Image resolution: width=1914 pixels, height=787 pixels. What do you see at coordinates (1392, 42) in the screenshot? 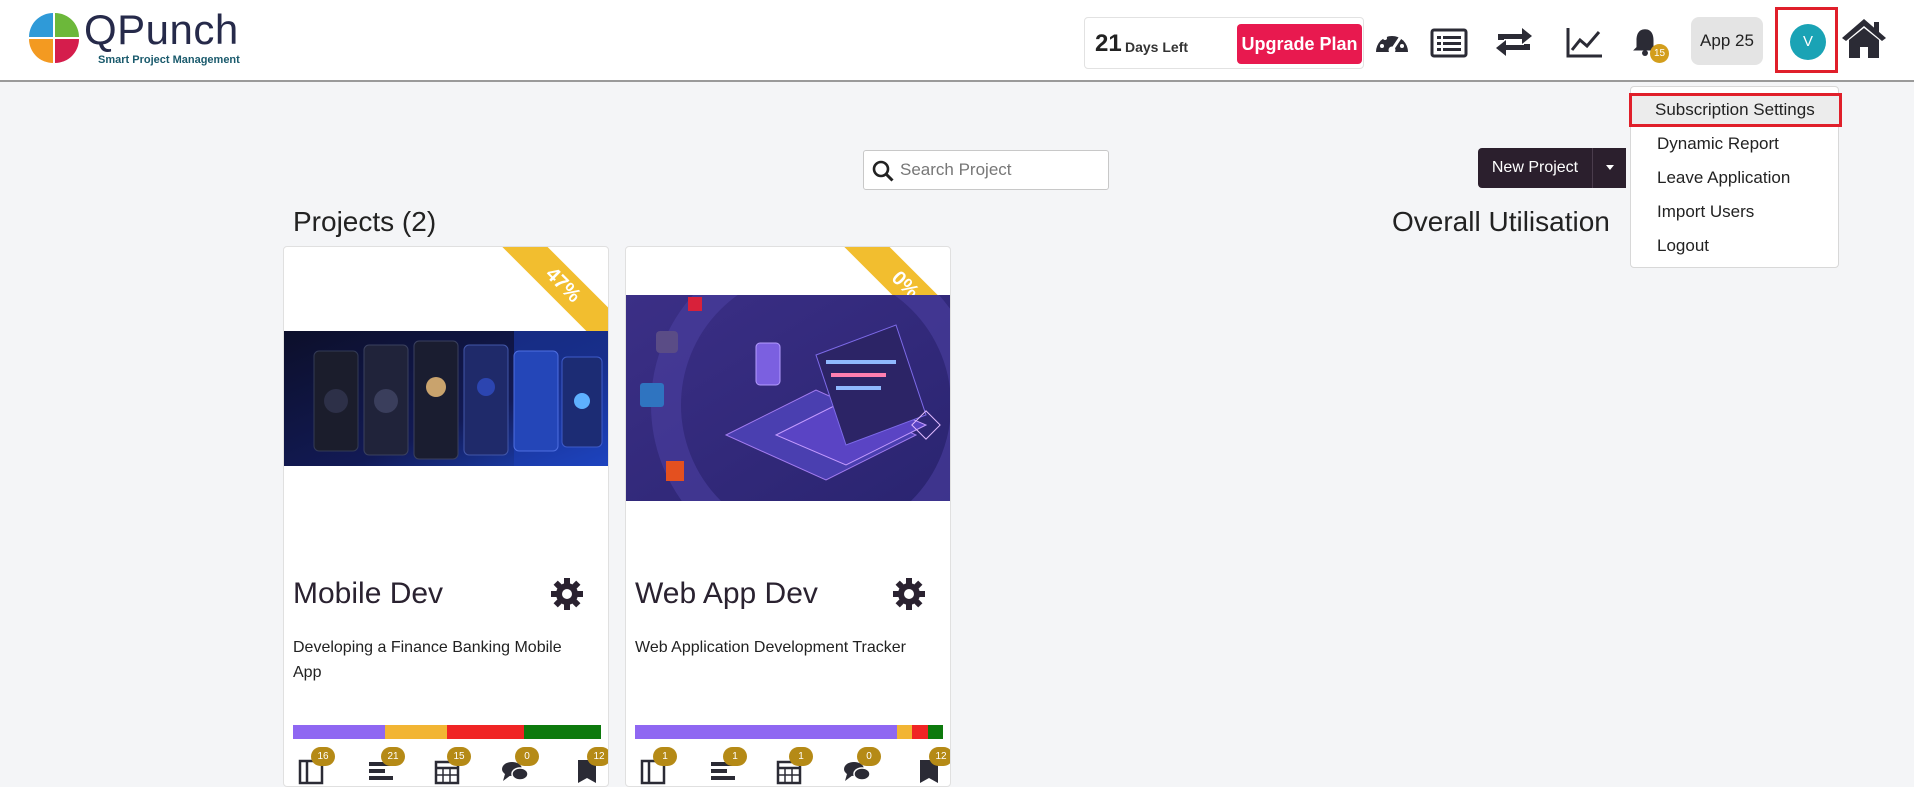
I see `dashboard-icon` at bounding box center [1392, 42].